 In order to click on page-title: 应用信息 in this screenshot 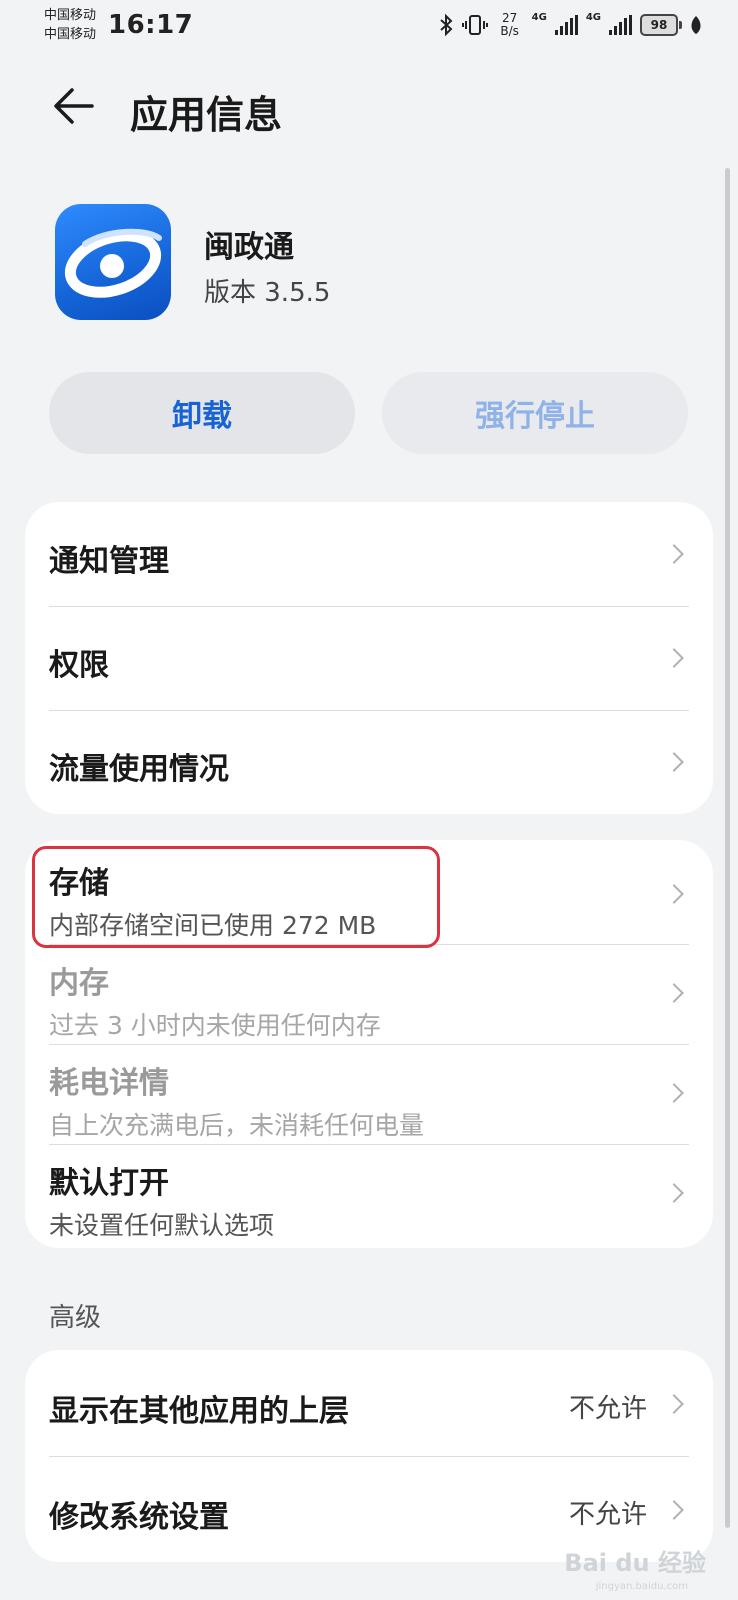, I will do `click(206, 115)`.